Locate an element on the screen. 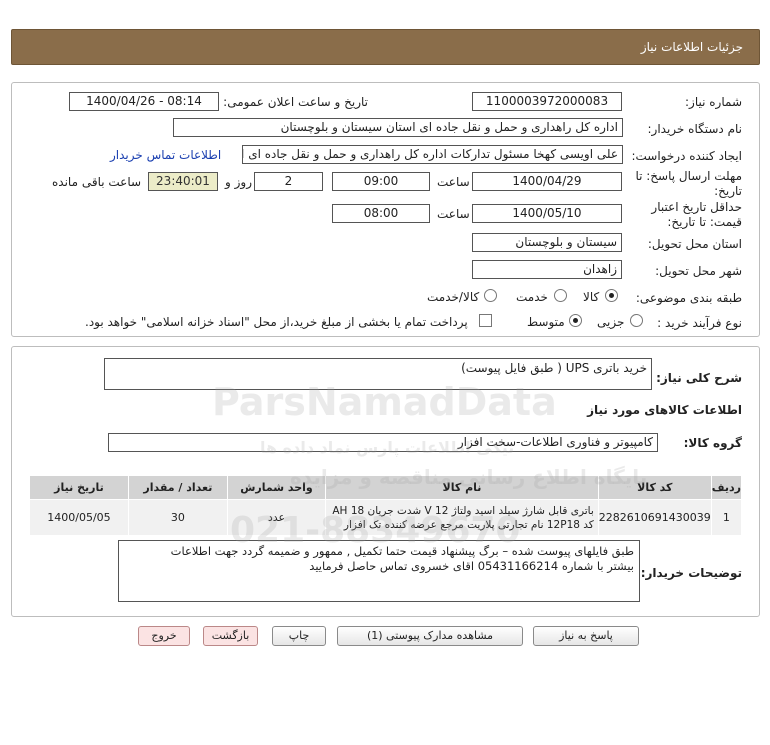  remaining-time-field: 23:40:01 is located at coordinates (183, 181).